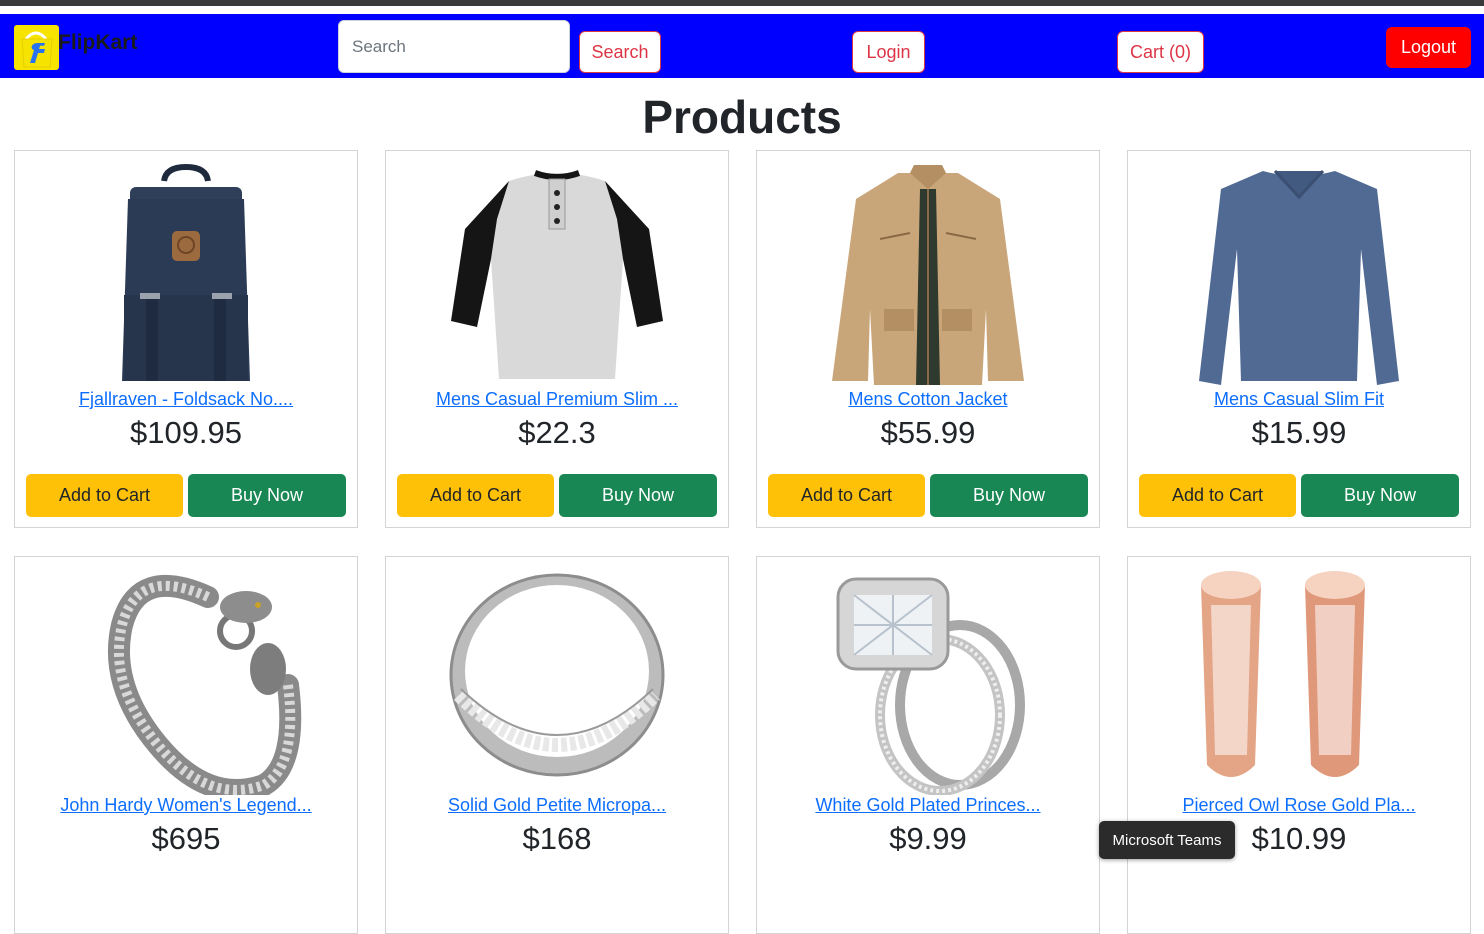  Describe the element at coordinates (557, 680) in the screenshot. I see `silver-band-ring-image` at that location.